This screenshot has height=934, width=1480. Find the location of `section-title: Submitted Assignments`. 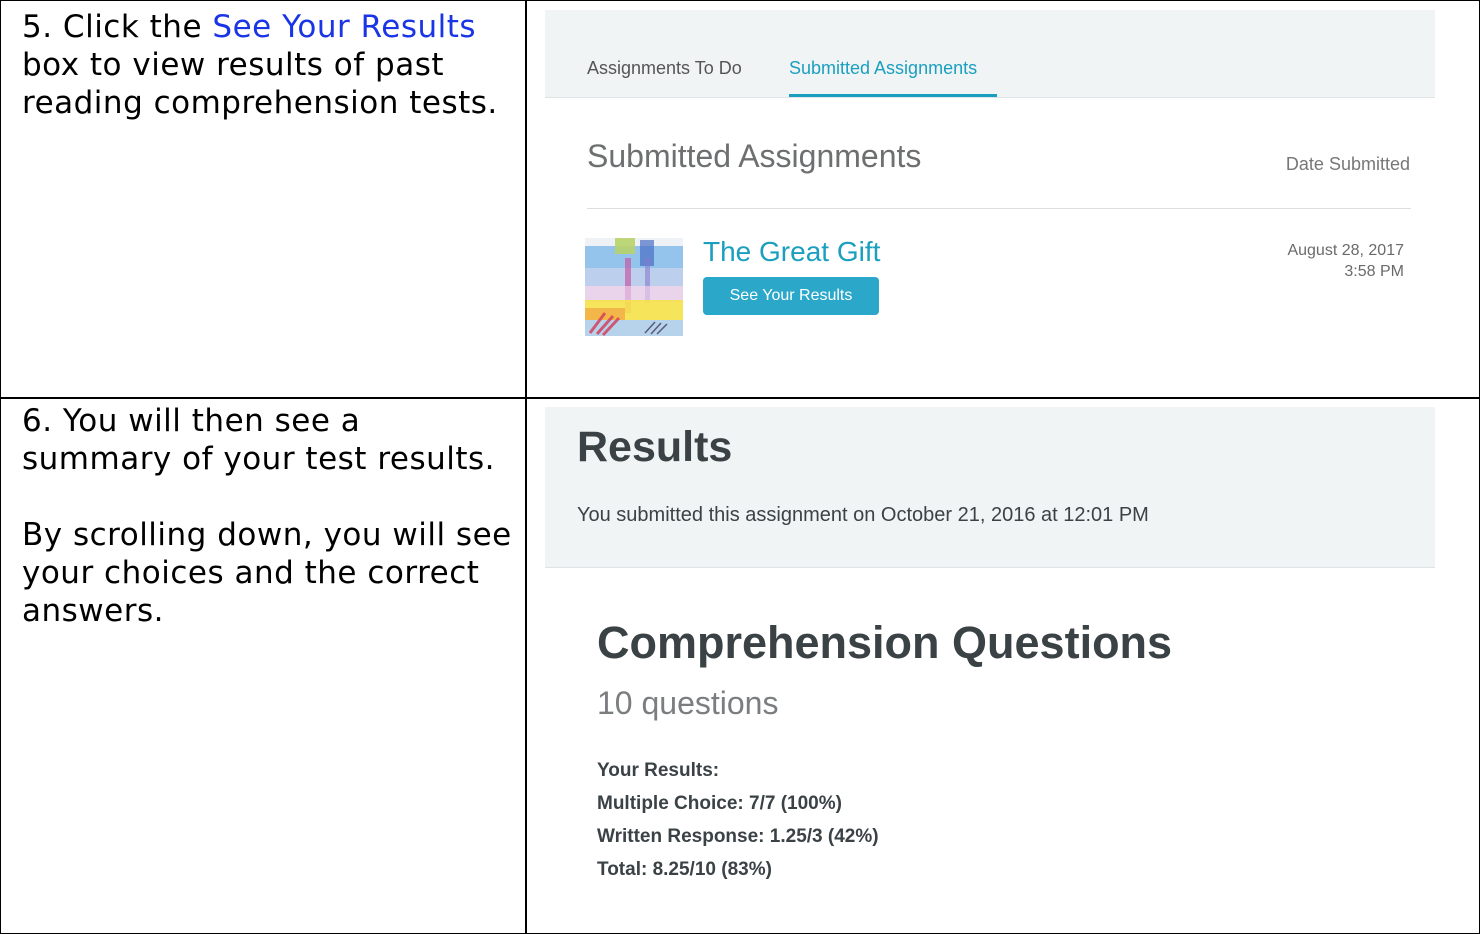

section-title: Submitted Assignments is located at coordinates (754, 156).